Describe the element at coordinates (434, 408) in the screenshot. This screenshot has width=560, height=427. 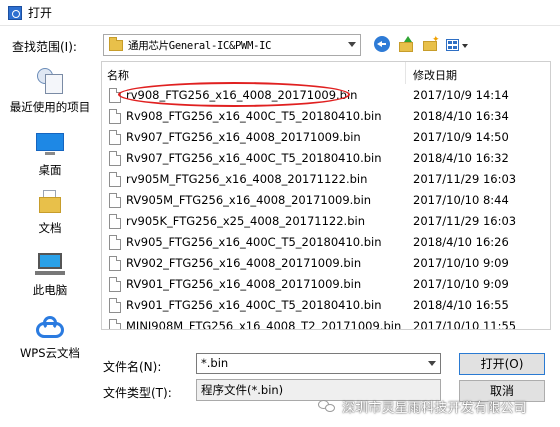
I see `watermark-text: 深圳市灵星雨科技开发有限公司` at that location.